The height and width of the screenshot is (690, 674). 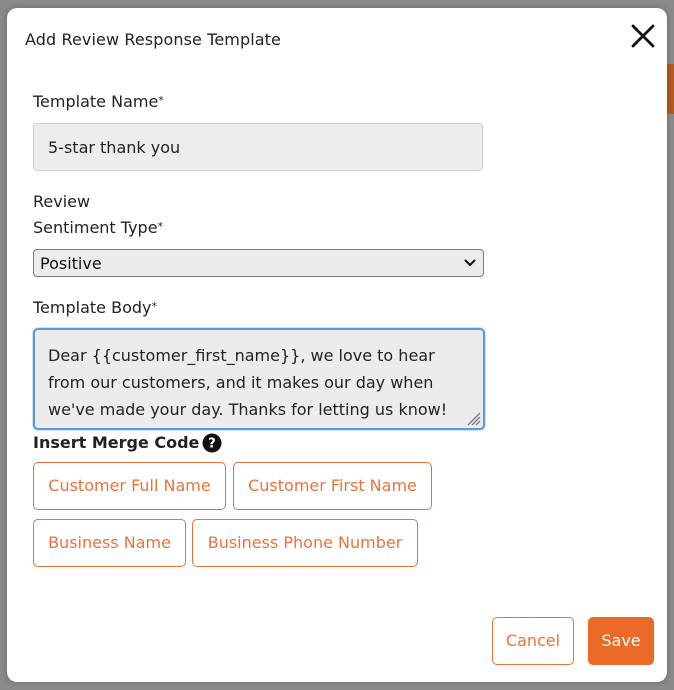 What do you see at coordinates (332, 486) in the screenshot?
I see `merge-code-customer-first-name: Customer First Name` at bounding box center [332, 486].